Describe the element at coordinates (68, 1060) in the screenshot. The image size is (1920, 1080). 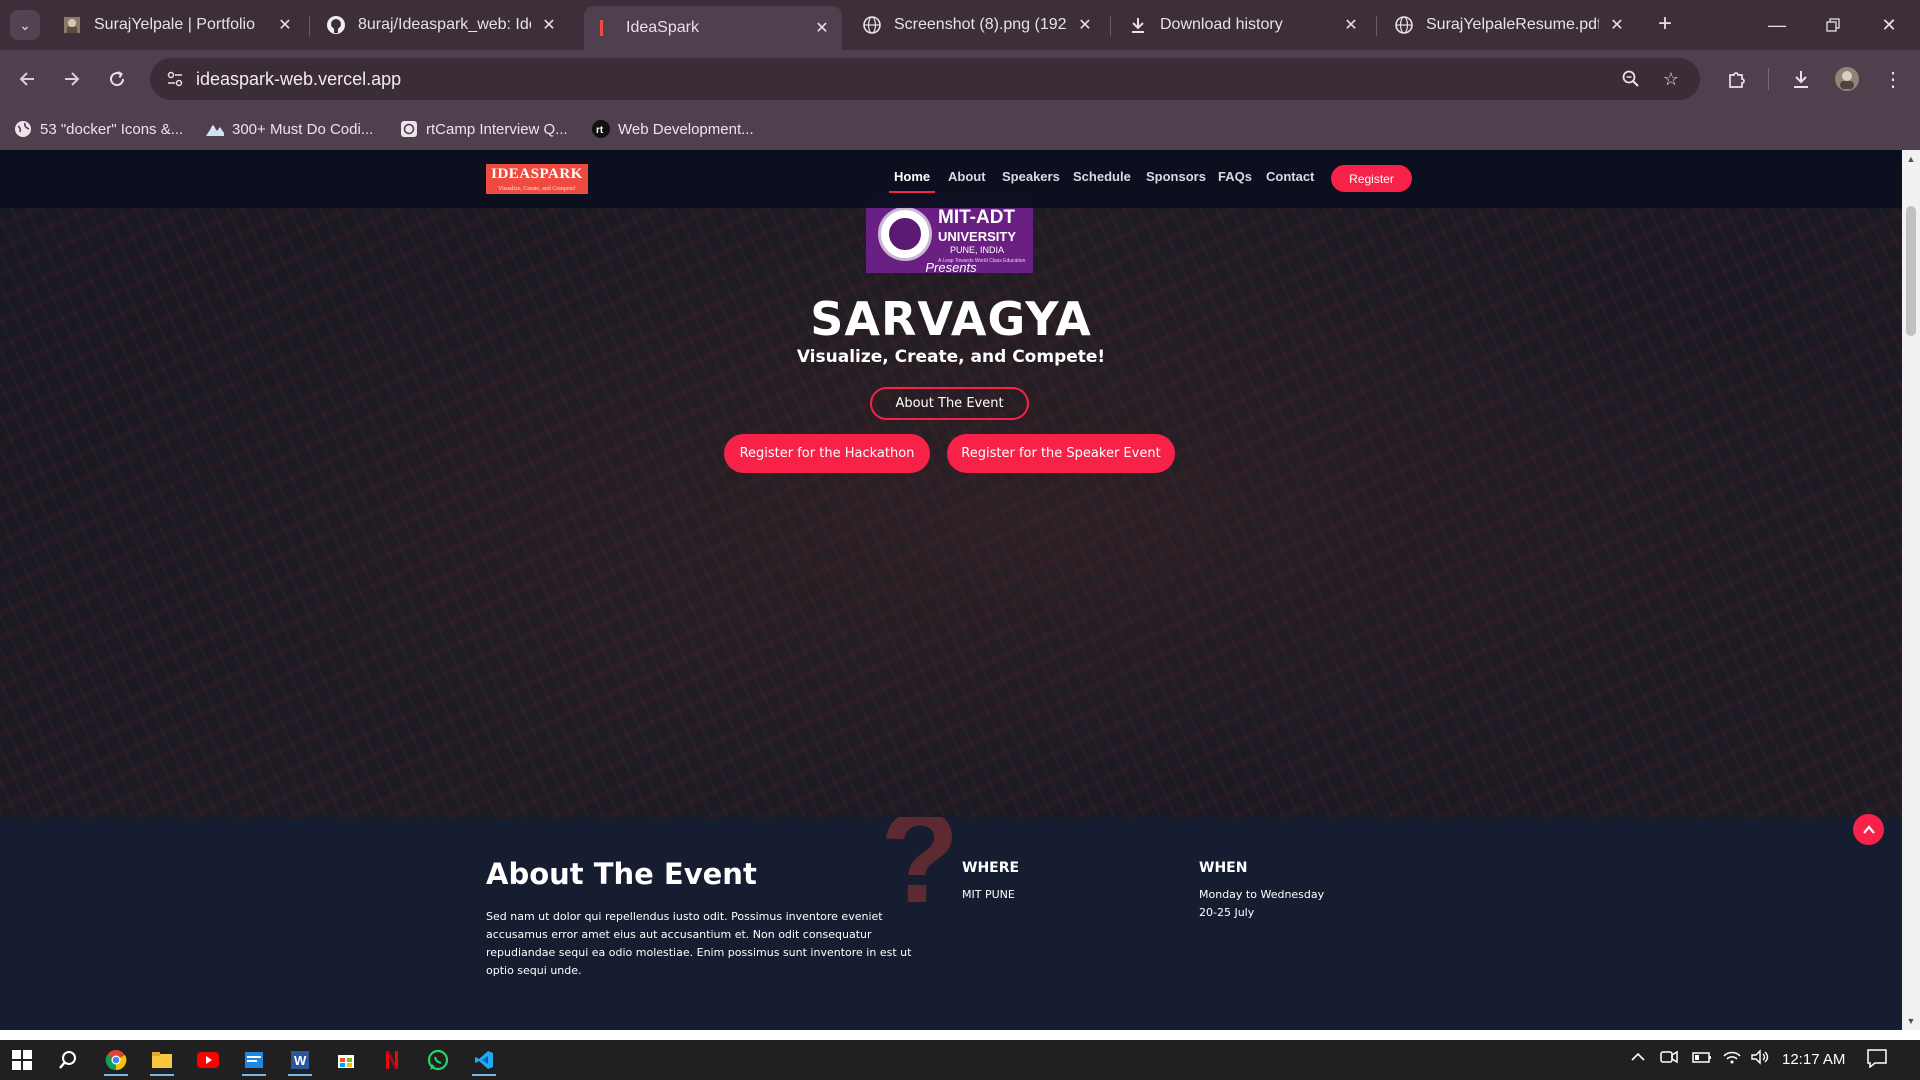
I see `search-icon` at that location.